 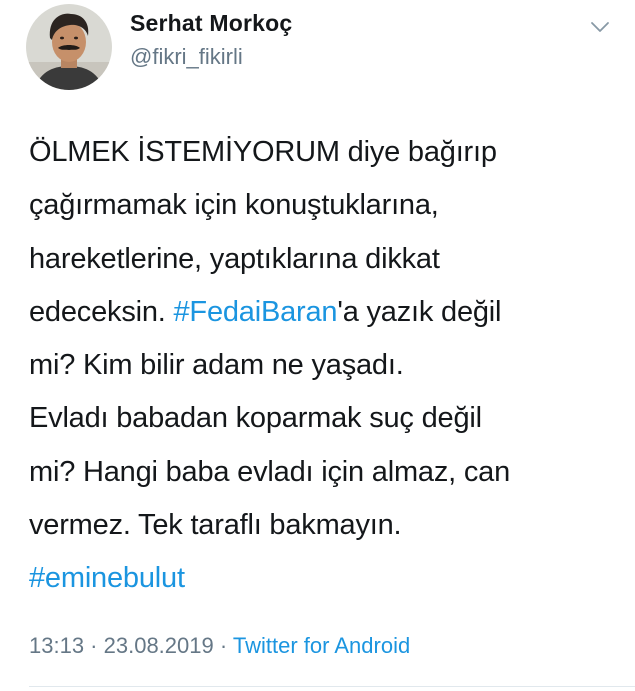 I want to click on tweet-text-line: hareketlerine, yaptıklarına dikkat, so click(x=319, y=259).